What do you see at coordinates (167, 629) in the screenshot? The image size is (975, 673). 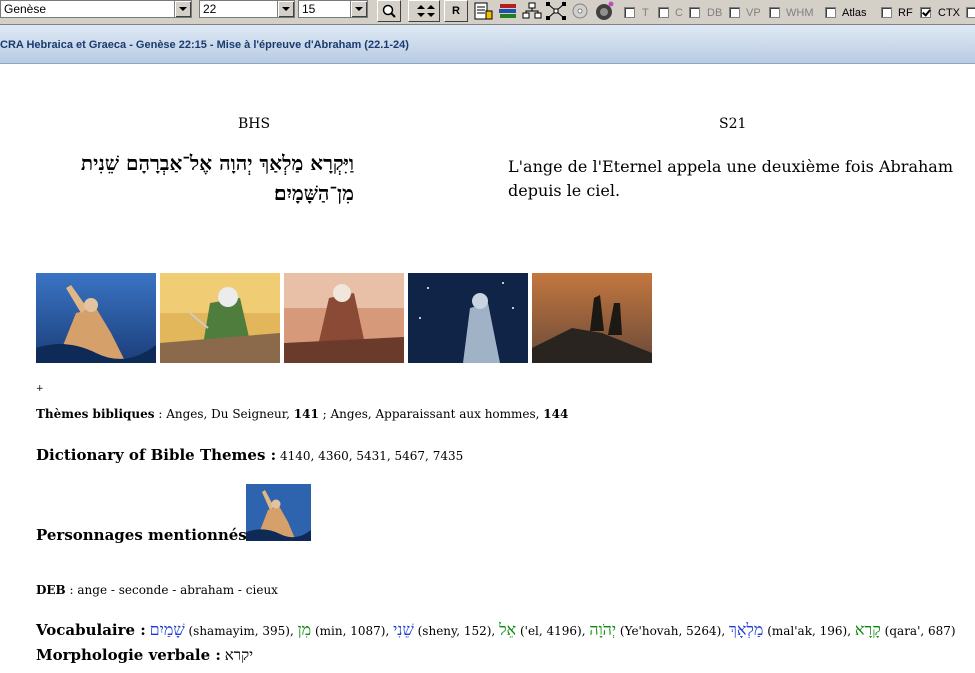 I see `vocab-hebrew-1: שָׁמַיִם` at bounding box center [167, 629].